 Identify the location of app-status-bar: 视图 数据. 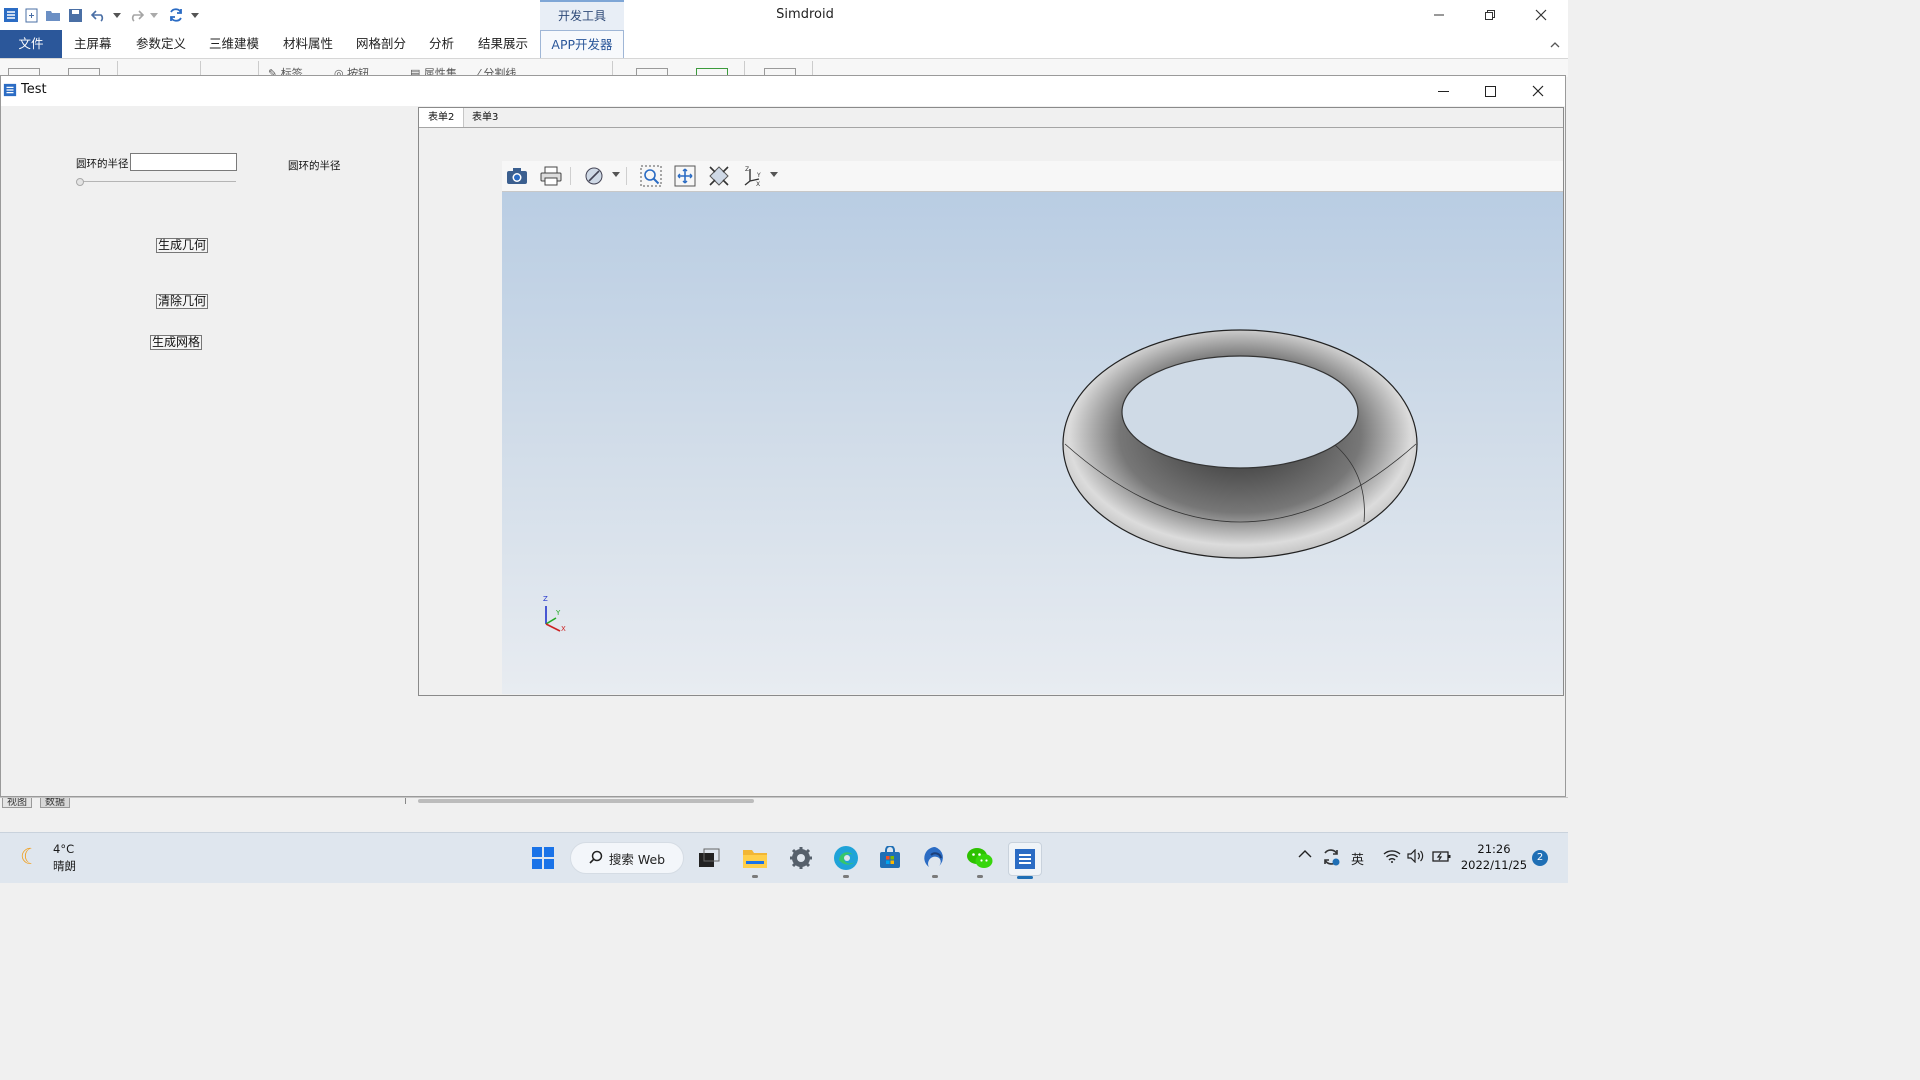
(784, 815).